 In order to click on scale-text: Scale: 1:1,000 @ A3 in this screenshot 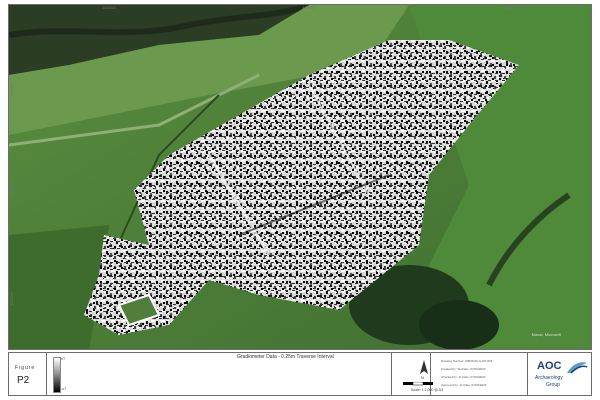, I will do `click(427, 390)`.